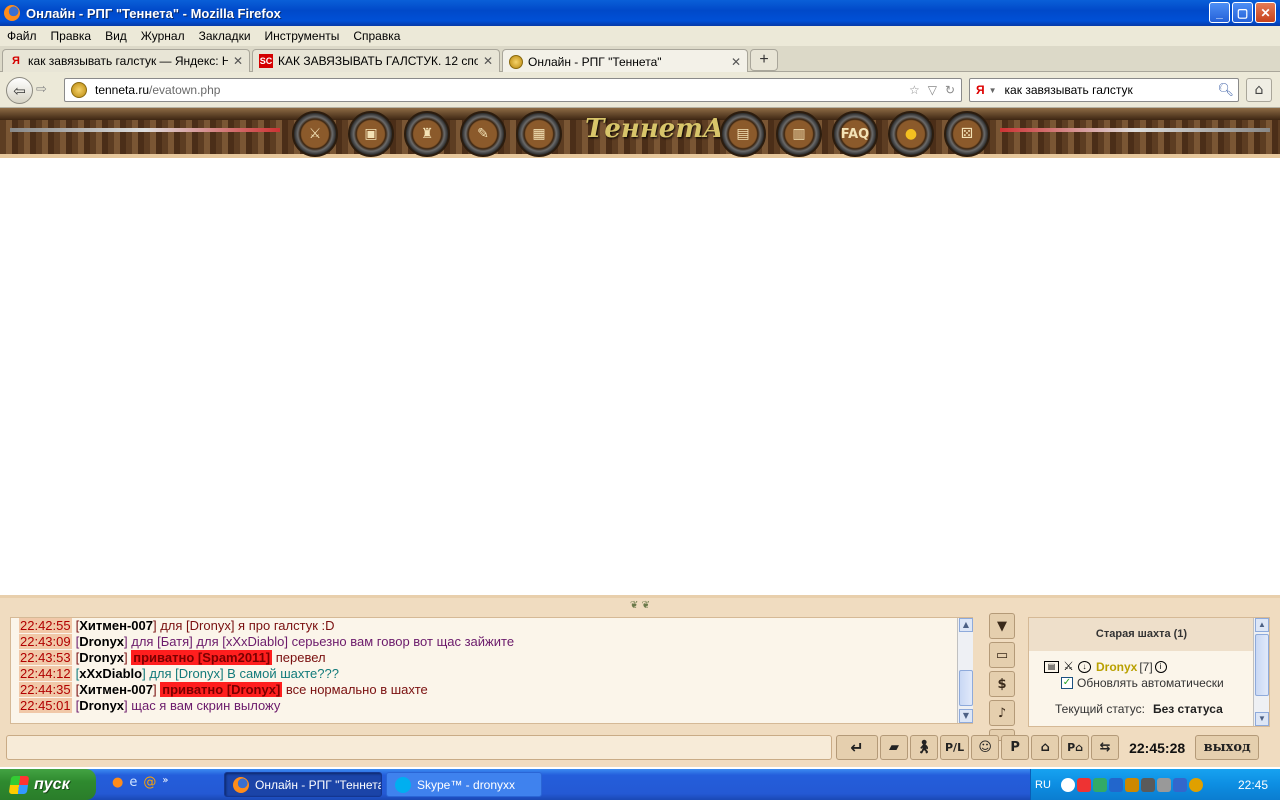 This screenshot has height=800, width=1280. I want to click on tenneta-logo: ТеннетА, so click(654, 132).